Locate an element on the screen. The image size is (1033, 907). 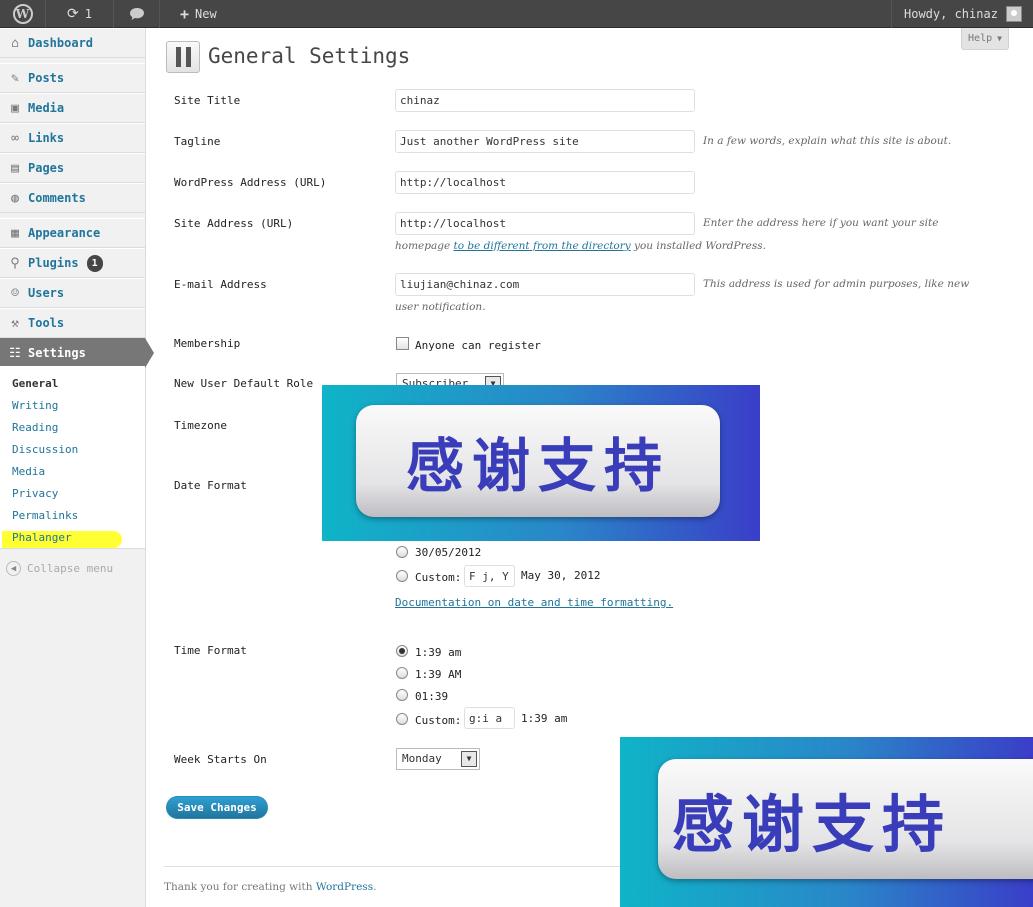
wordpress-menu: W is located at coordinates (23, 14).